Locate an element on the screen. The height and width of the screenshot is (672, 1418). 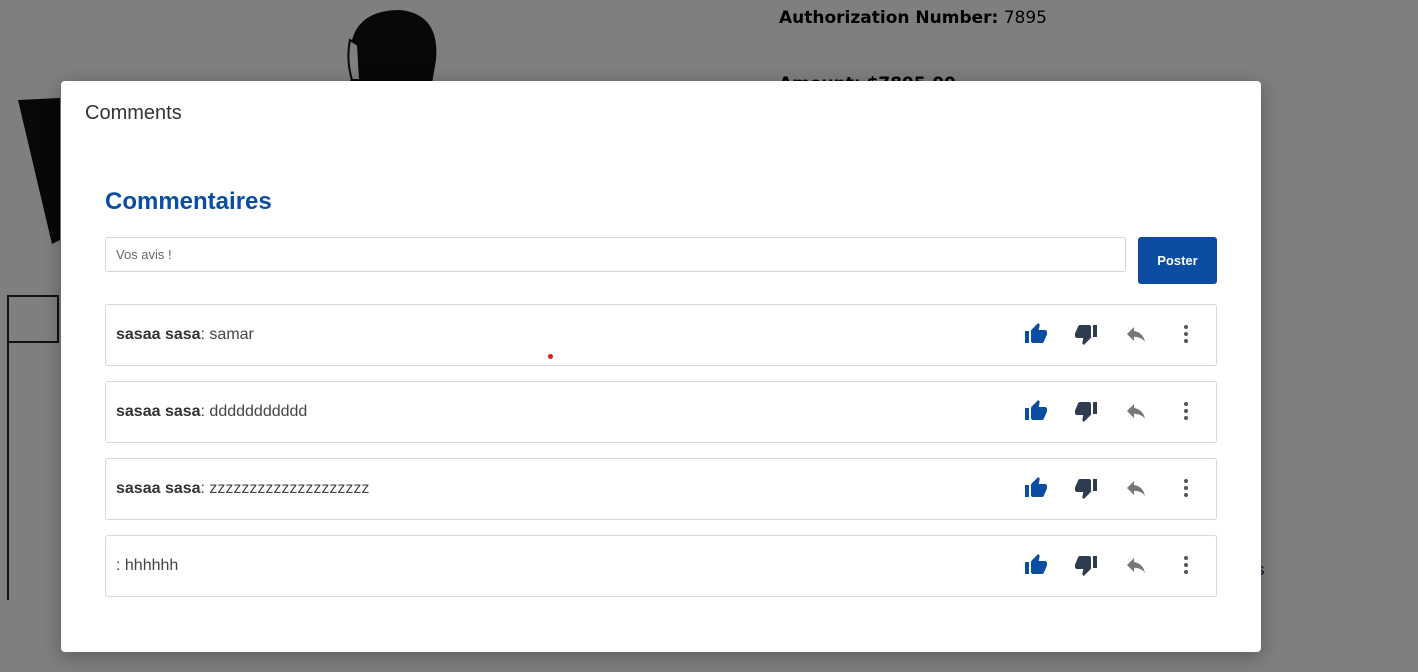
comment-text: sasaa sasa: samar is located at coordinates (185, 335).